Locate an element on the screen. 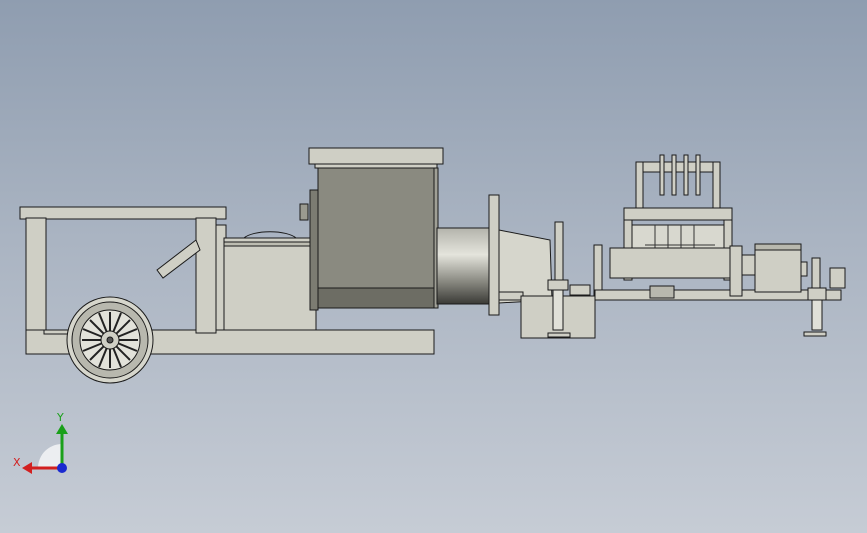  wheel is located at coordinates (110, 340).